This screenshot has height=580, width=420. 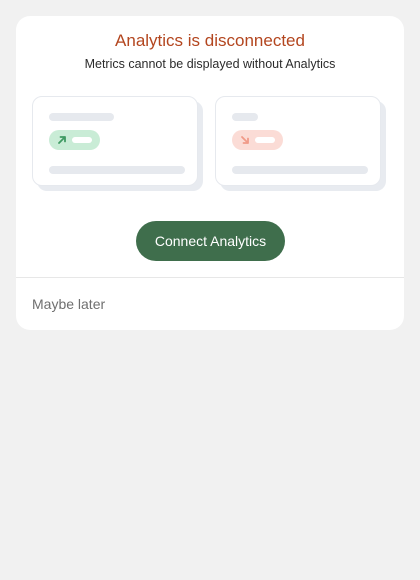 I want to click on metric-preview-card-positive, so click(x=115, y=141).